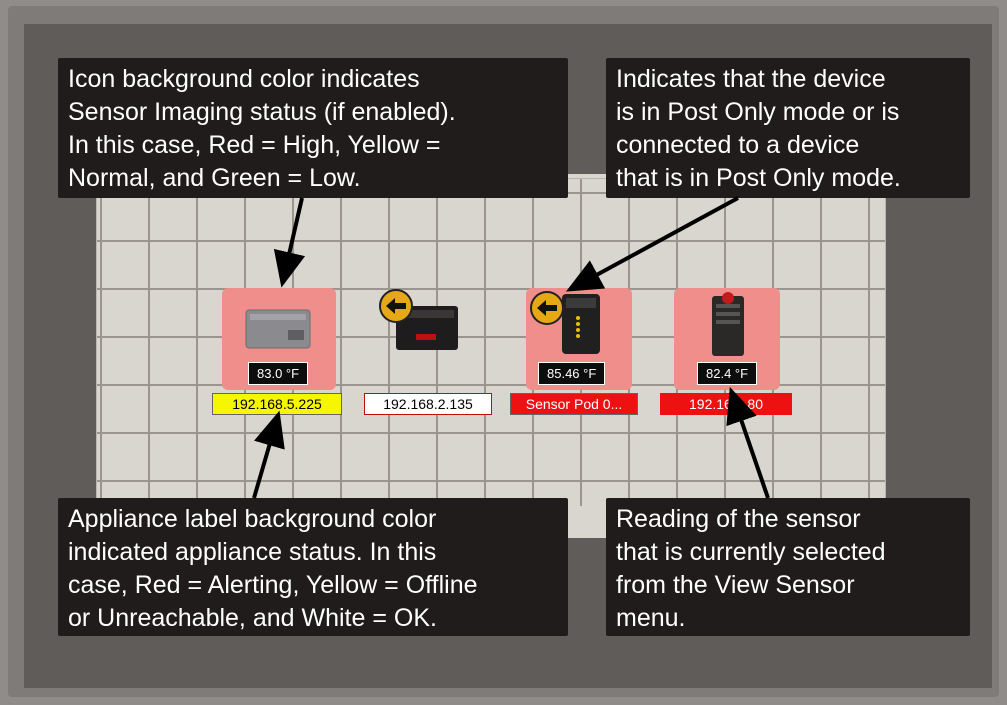 Image resolution: width=1007 pixels, height=705 pixels. What do you see at coordinates (428, 404) in the screenshot?
I see `appliance-label-ok: 192.168.2.135` at bounding box center [428, 404].